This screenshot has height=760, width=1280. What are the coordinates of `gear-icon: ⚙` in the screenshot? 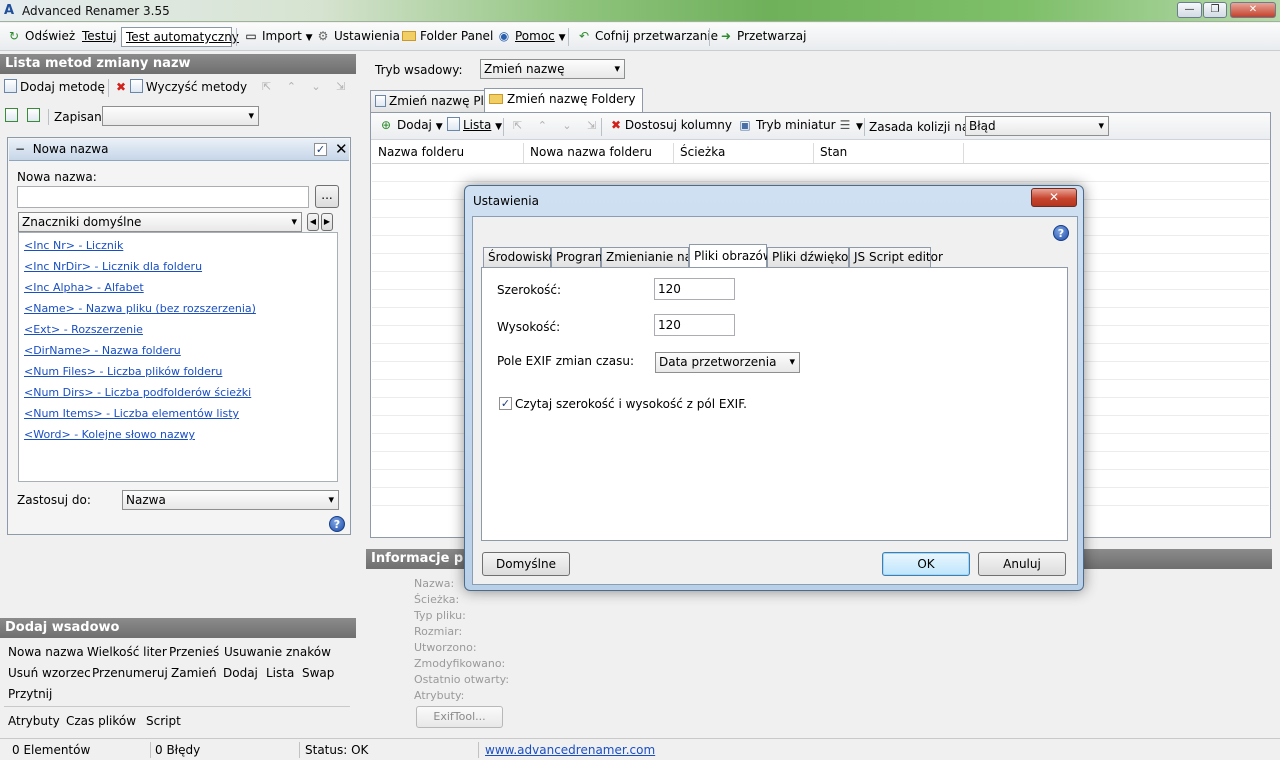 It's located at (323, 36).